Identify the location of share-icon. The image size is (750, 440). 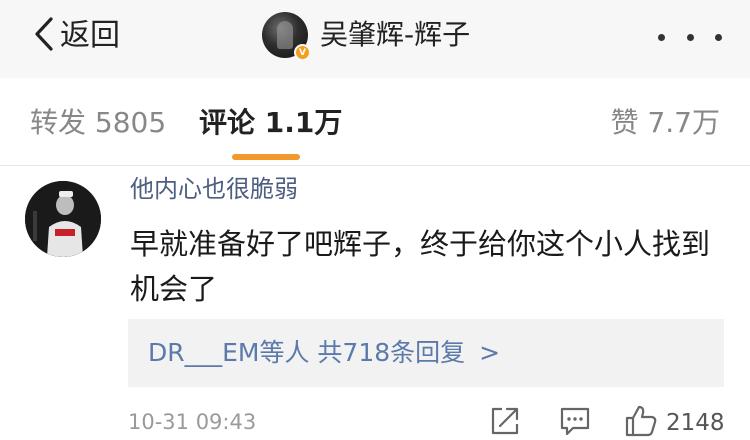
(505, 422).